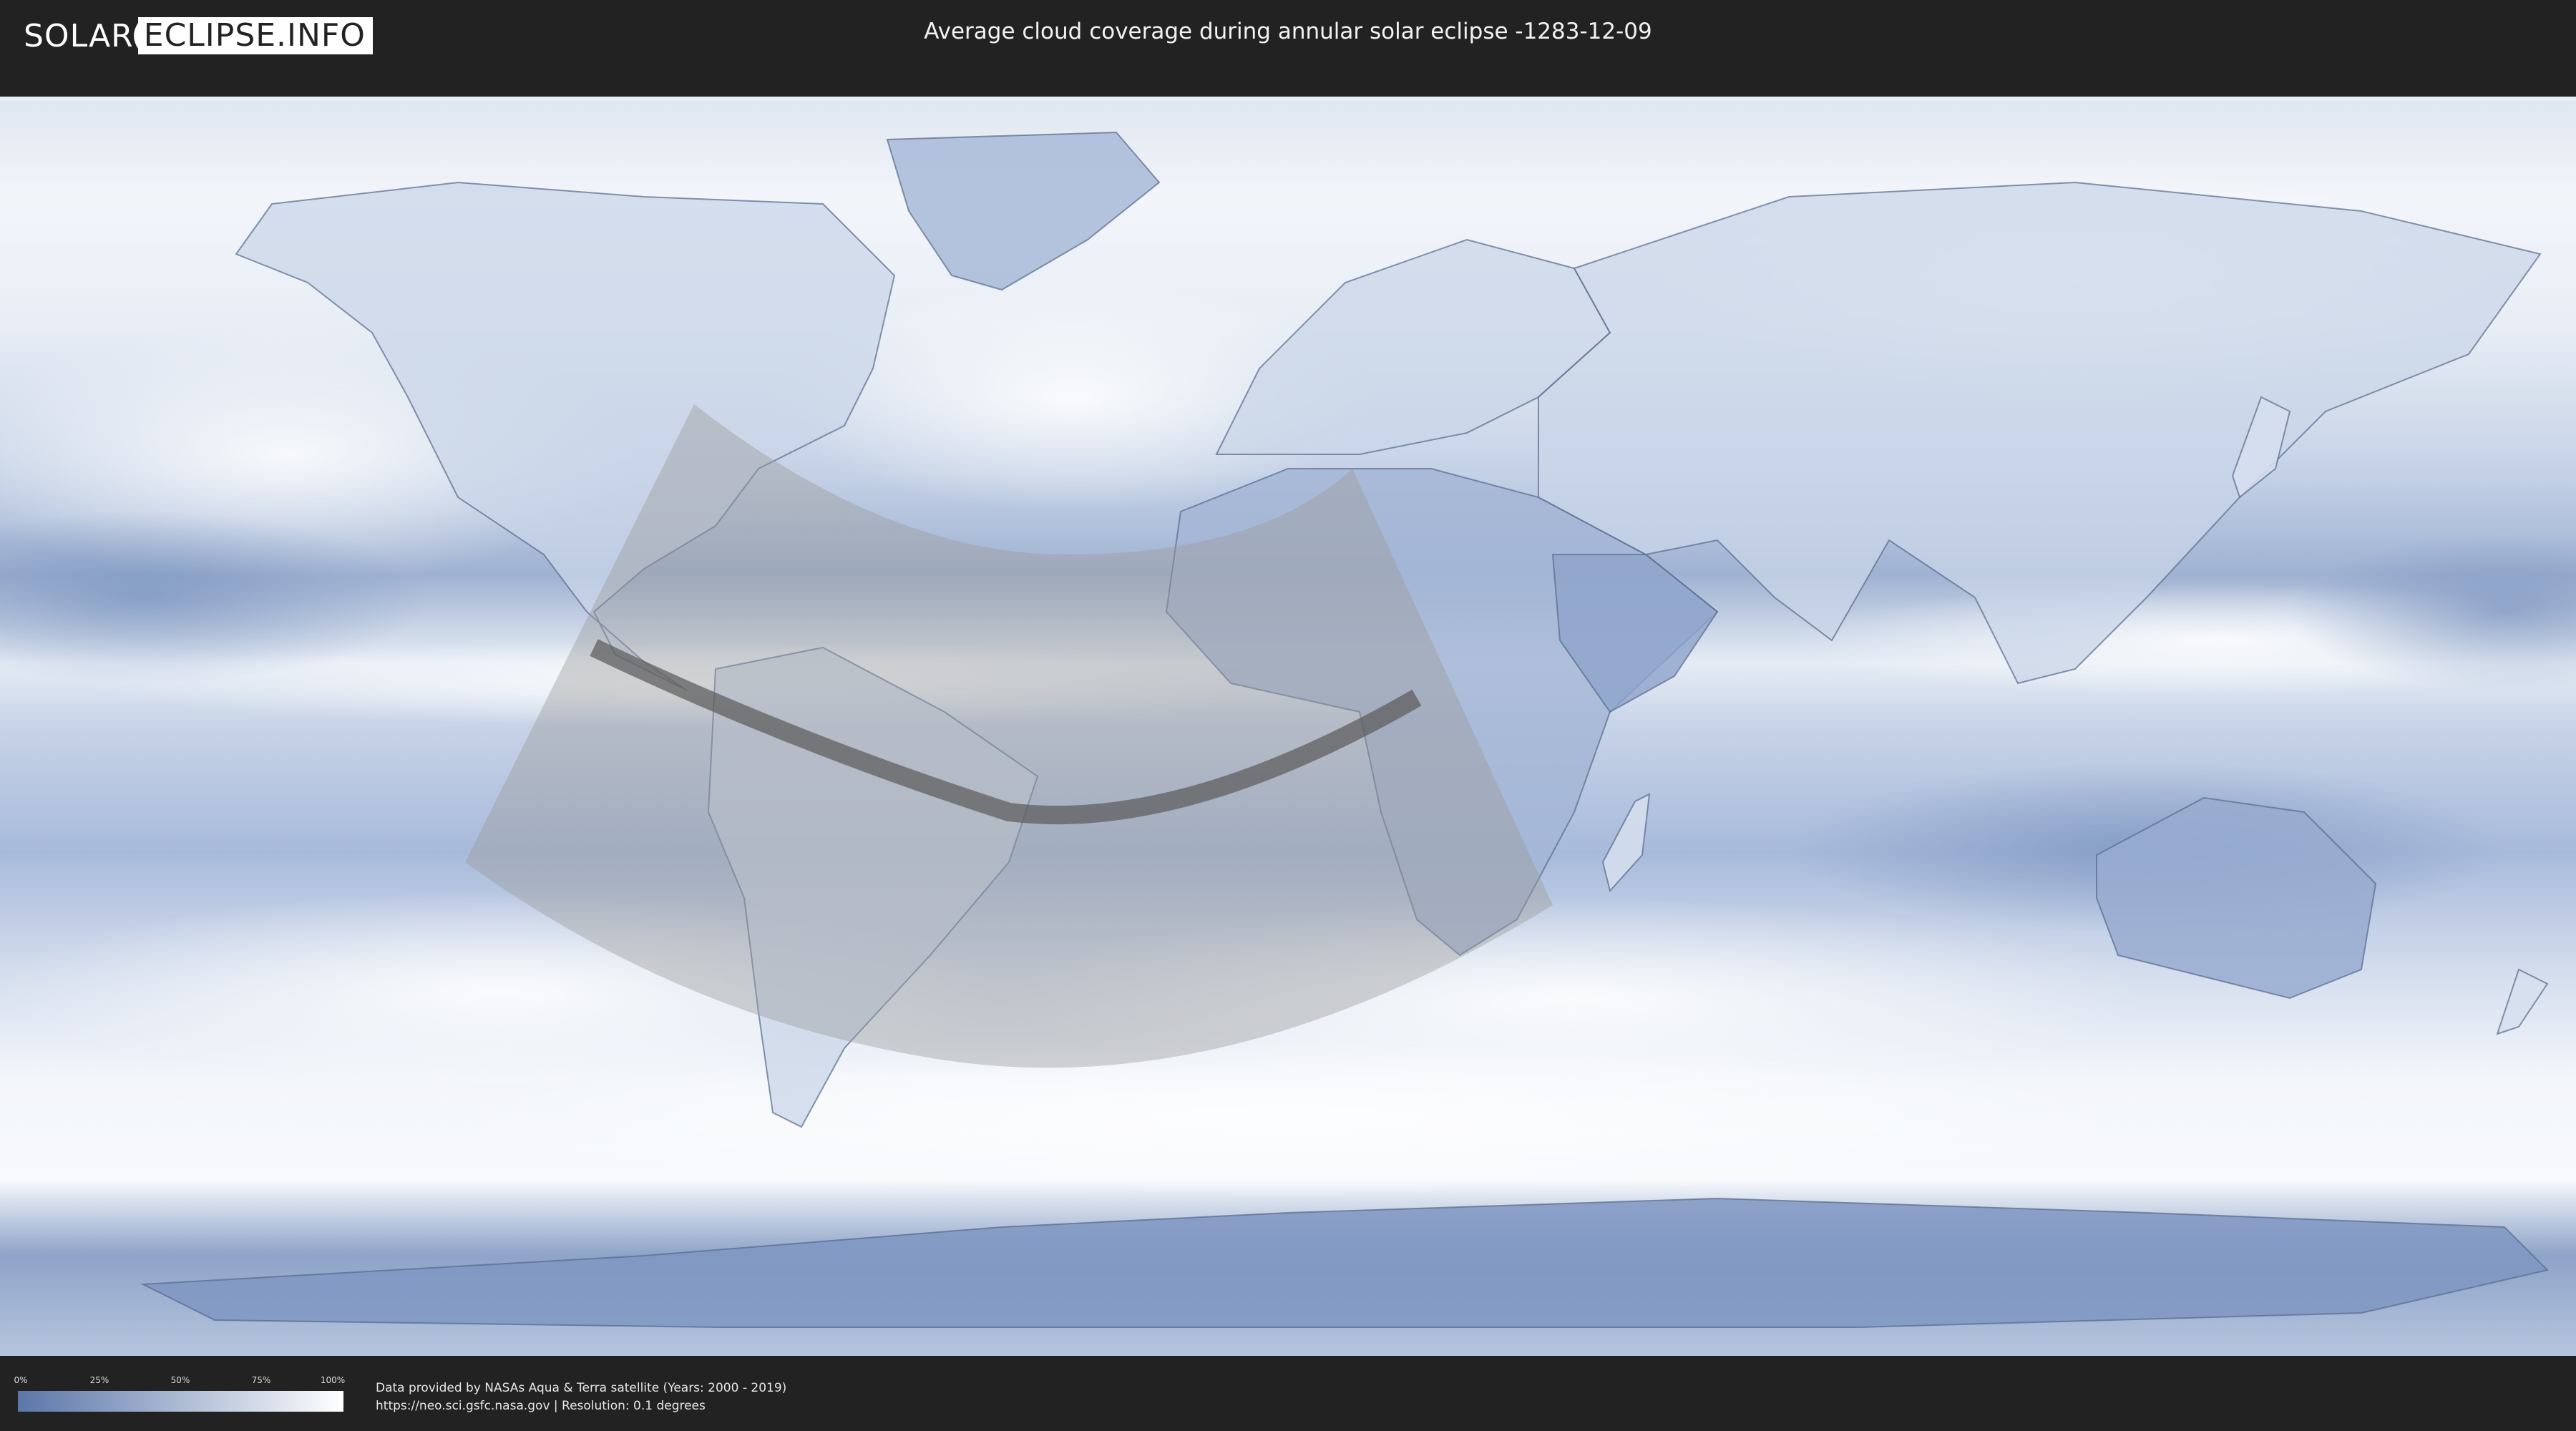 This screenshot has height=1431, width=2576. What do you see at coordinates (180, 1380) in the screenshot?
I see `legend-tick-50: 50%` at bounding box center [180, 1380].